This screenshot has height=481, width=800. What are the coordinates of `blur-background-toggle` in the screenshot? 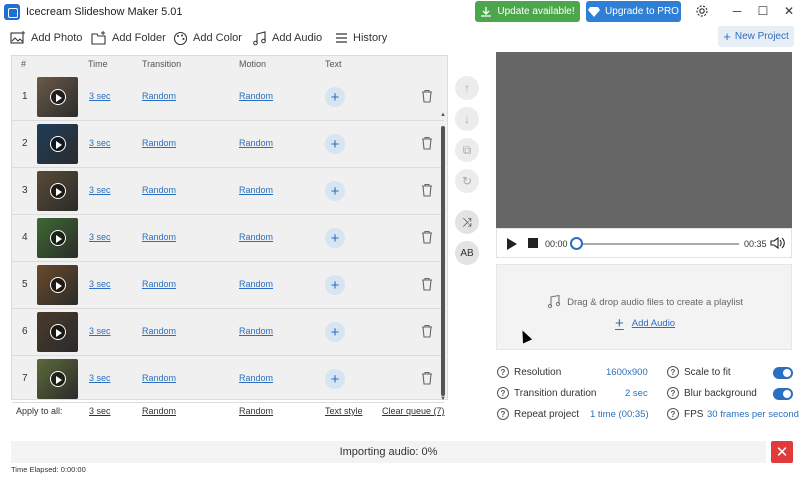 It's located at (783, 394).